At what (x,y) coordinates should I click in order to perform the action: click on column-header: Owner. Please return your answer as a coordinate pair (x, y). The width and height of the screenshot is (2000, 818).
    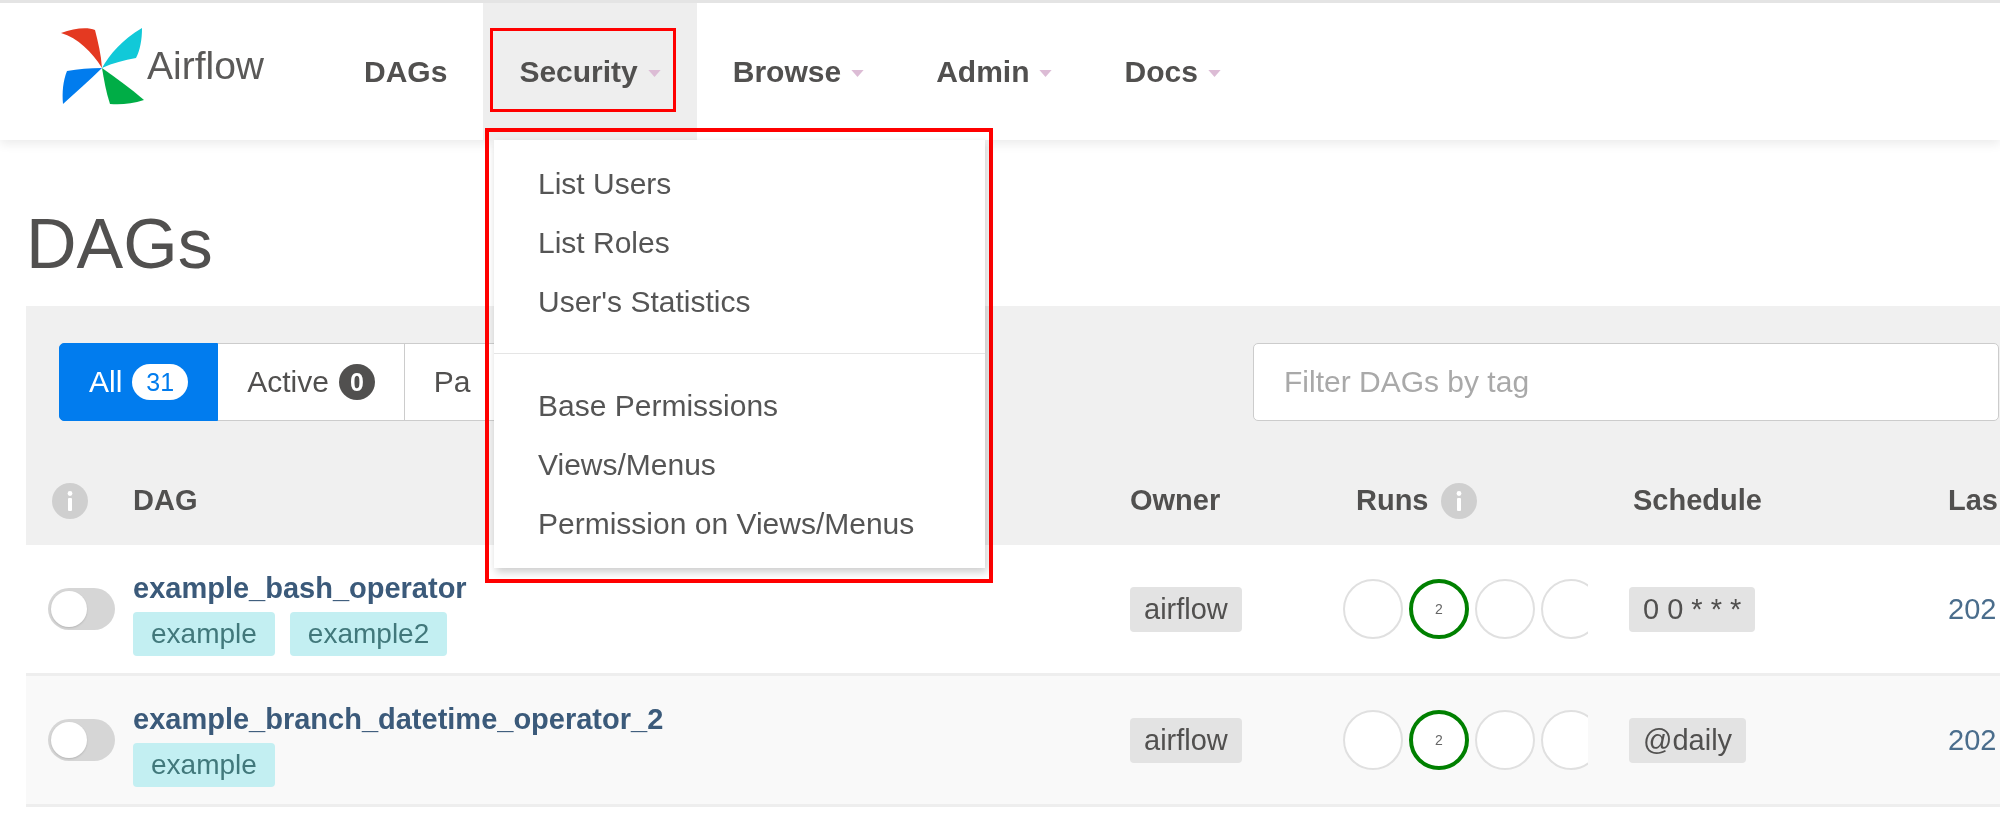
    Looking at the image, I should click on (1175, 500).